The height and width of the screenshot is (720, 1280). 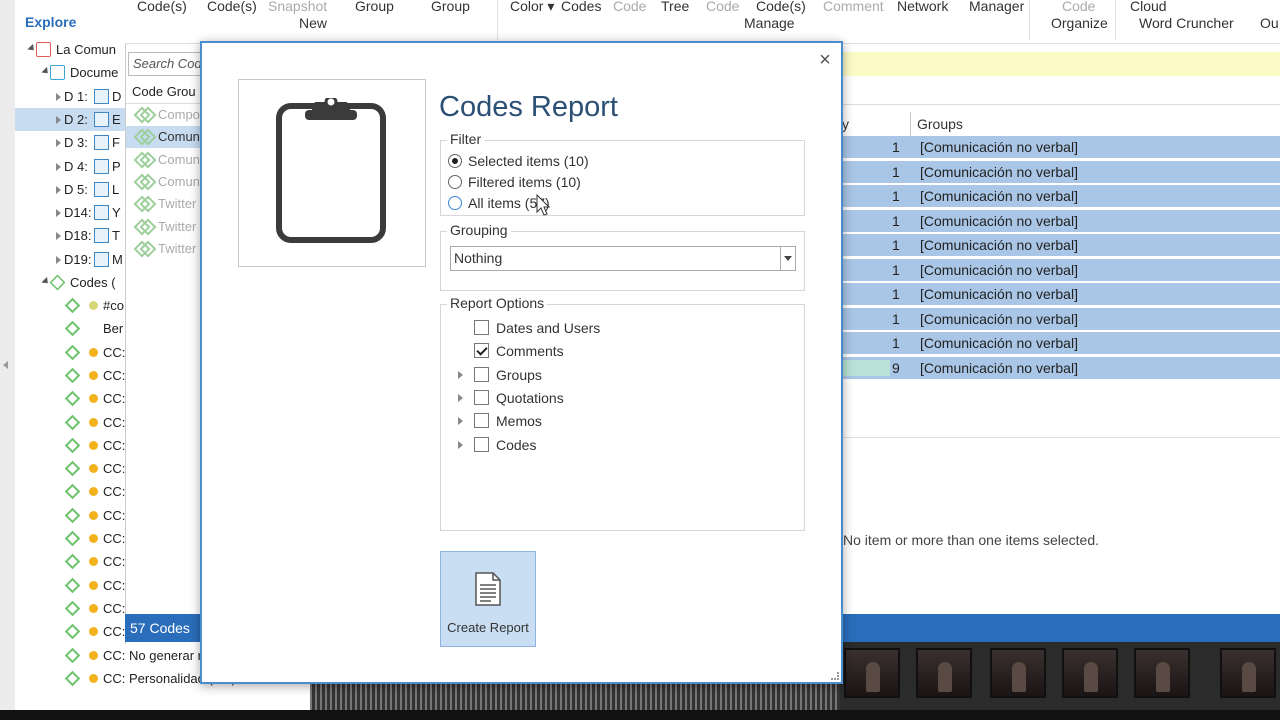 What do you see at coordinates (608, 375) in the screenshot?
I see `report-option: Groups` at bounding box center [608, 375].